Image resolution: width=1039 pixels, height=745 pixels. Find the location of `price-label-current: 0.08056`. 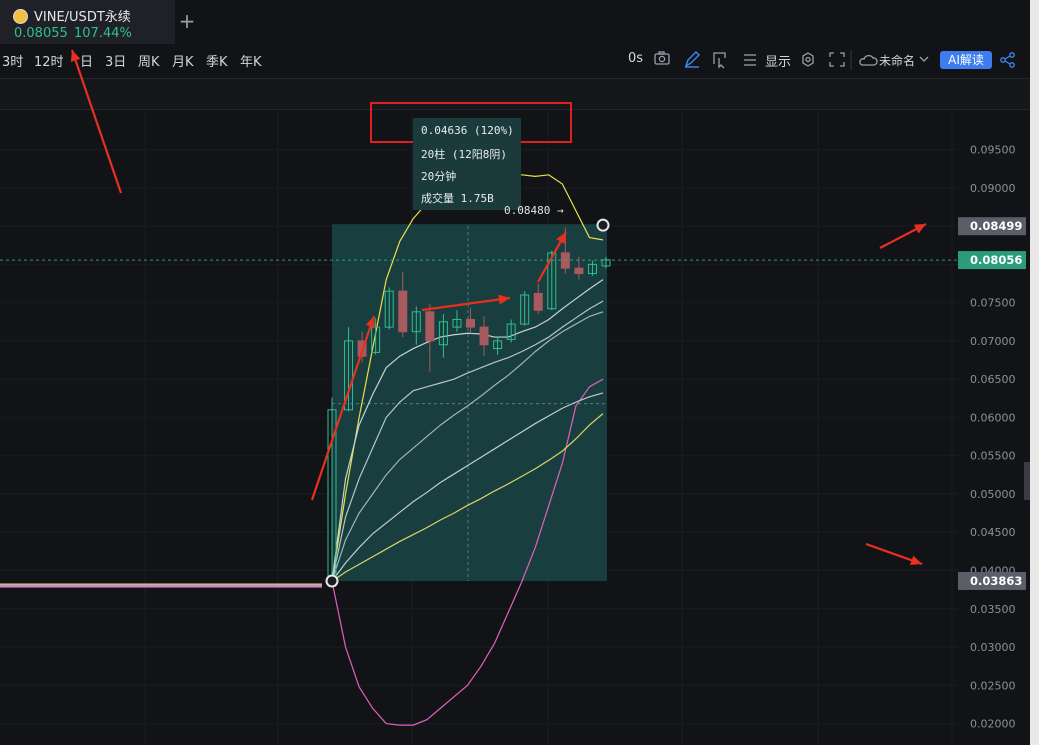

price-label-current: 0.08056 is located at coordinates (996, 260).